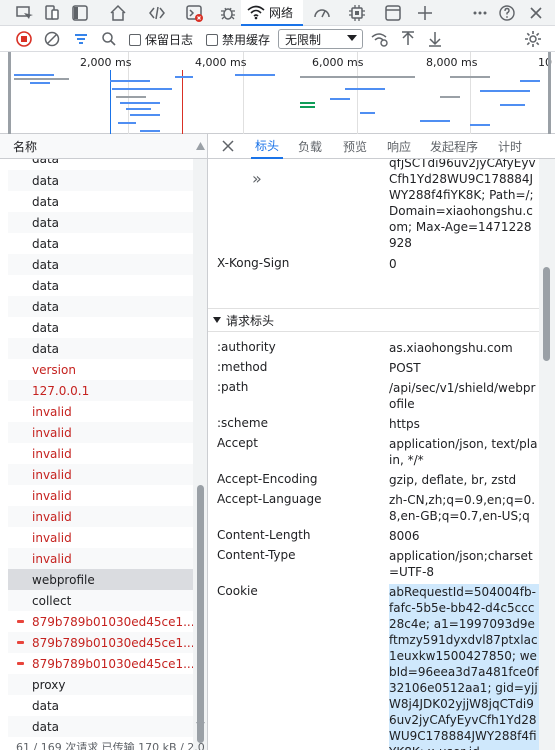 The width and height of the screenshot is (555, 750). What do you see at coordinates (52, 12) in the screenshot?
I see `inspect-icon` at bounding box center [52, 12].